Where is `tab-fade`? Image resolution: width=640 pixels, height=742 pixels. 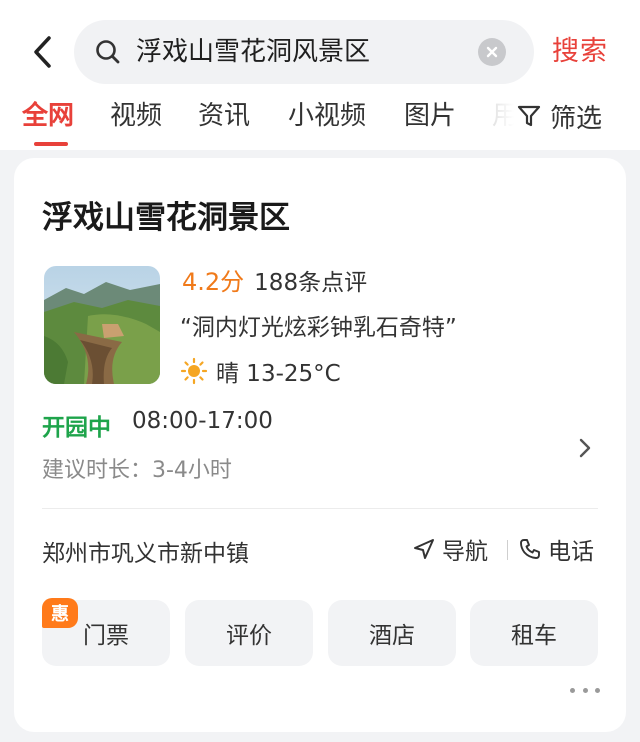 tab-fade is located at coordinates (499, 118).